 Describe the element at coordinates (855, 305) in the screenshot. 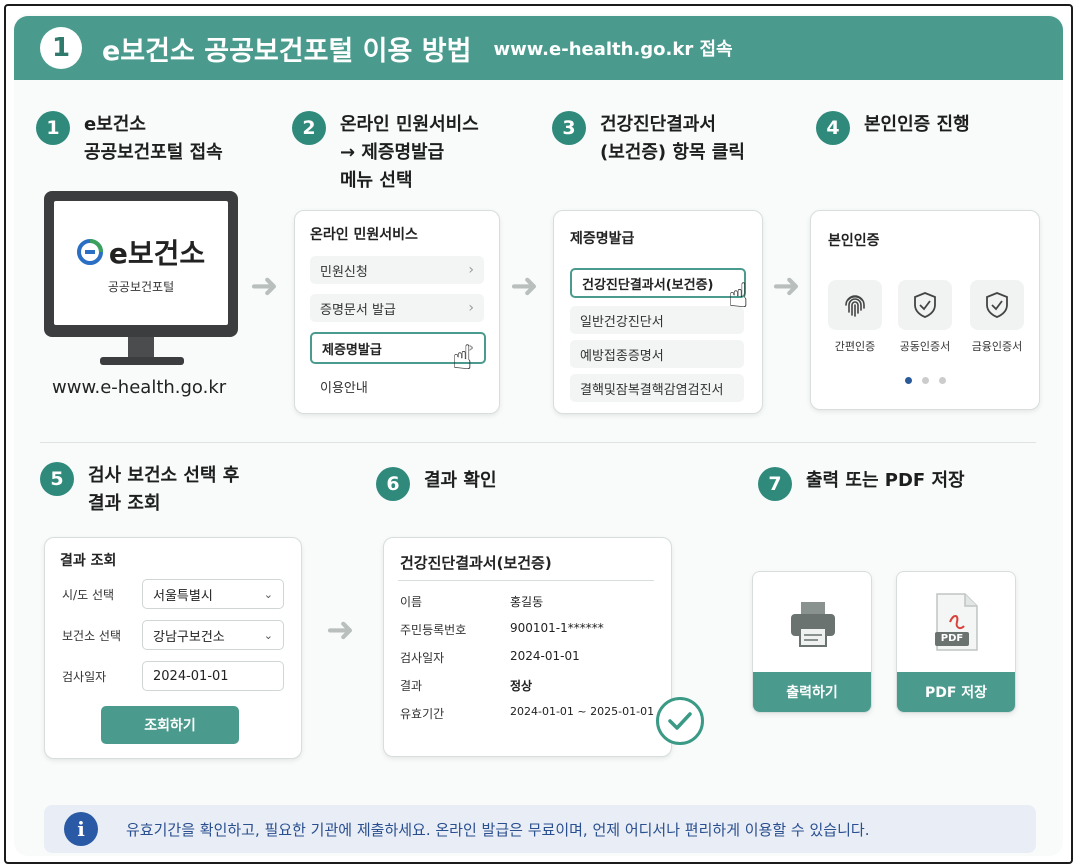

I see `fingerprint-icon` at that location.